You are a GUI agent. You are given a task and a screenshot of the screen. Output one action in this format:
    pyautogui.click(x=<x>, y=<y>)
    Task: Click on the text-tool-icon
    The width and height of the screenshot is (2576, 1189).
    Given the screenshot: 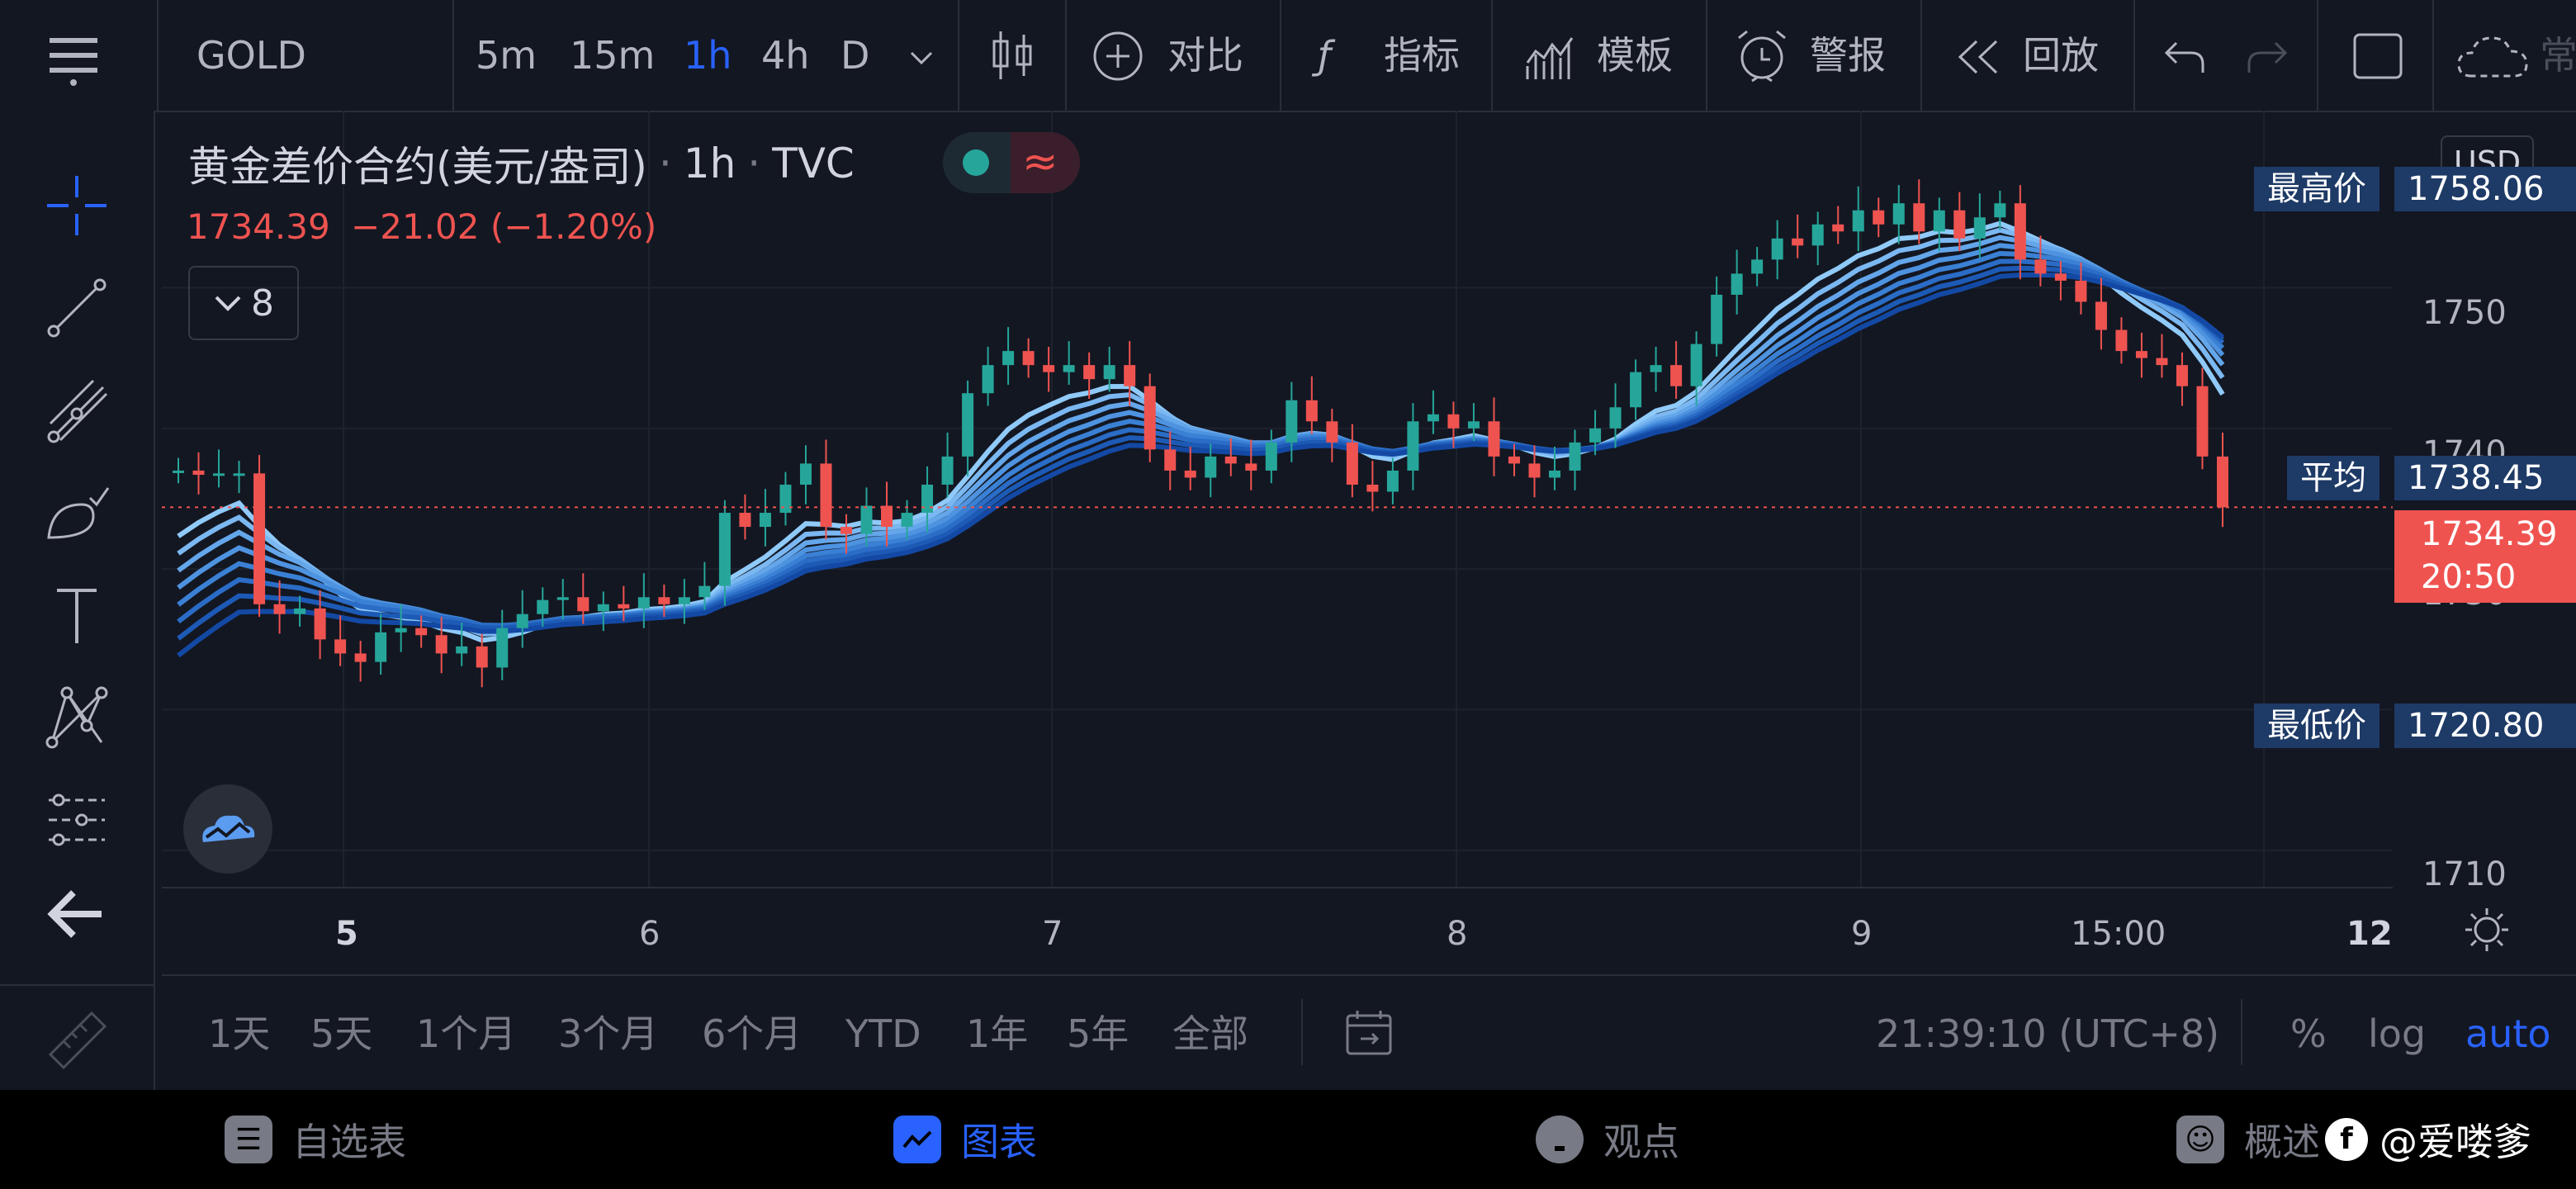 What is the action you would take?
    pyautogui.click(x=77, y=615)
    